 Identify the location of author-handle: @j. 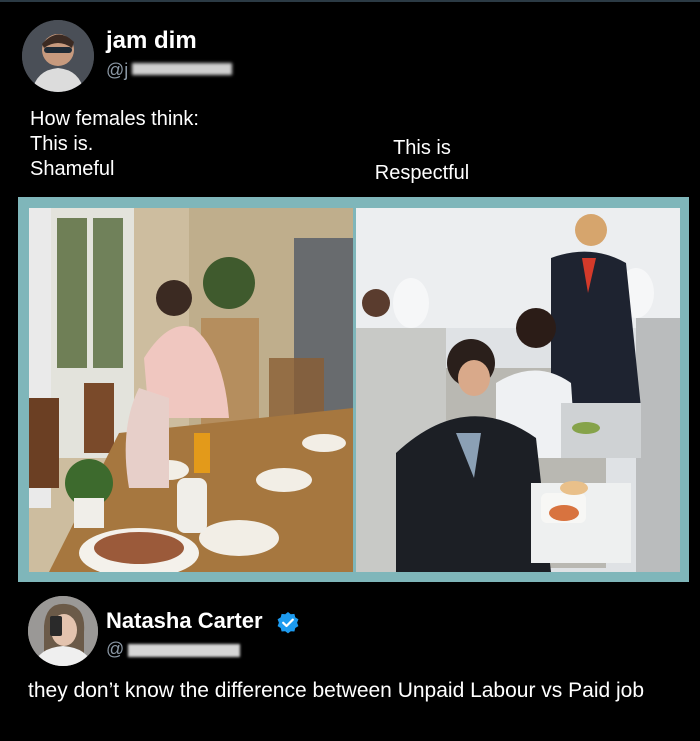
(117, 70).